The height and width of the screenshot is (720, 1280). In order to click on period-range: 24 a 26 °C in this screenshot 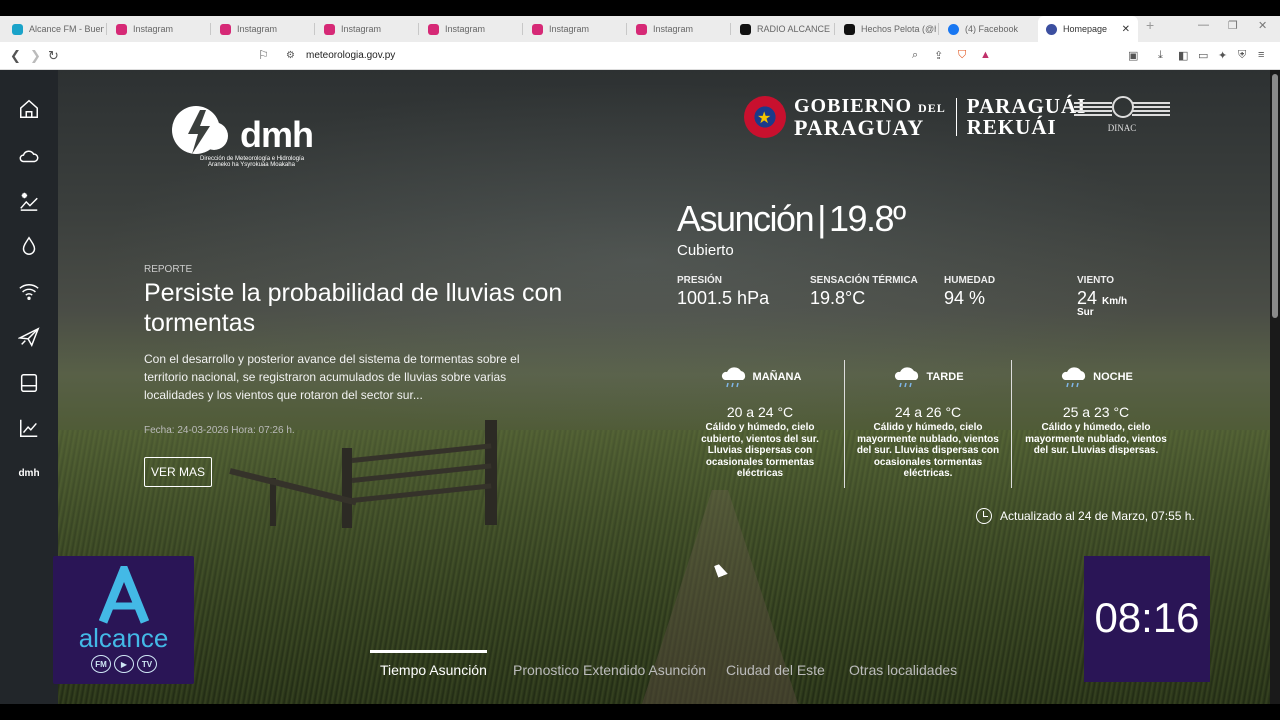, I will do `click(928, 412)`.